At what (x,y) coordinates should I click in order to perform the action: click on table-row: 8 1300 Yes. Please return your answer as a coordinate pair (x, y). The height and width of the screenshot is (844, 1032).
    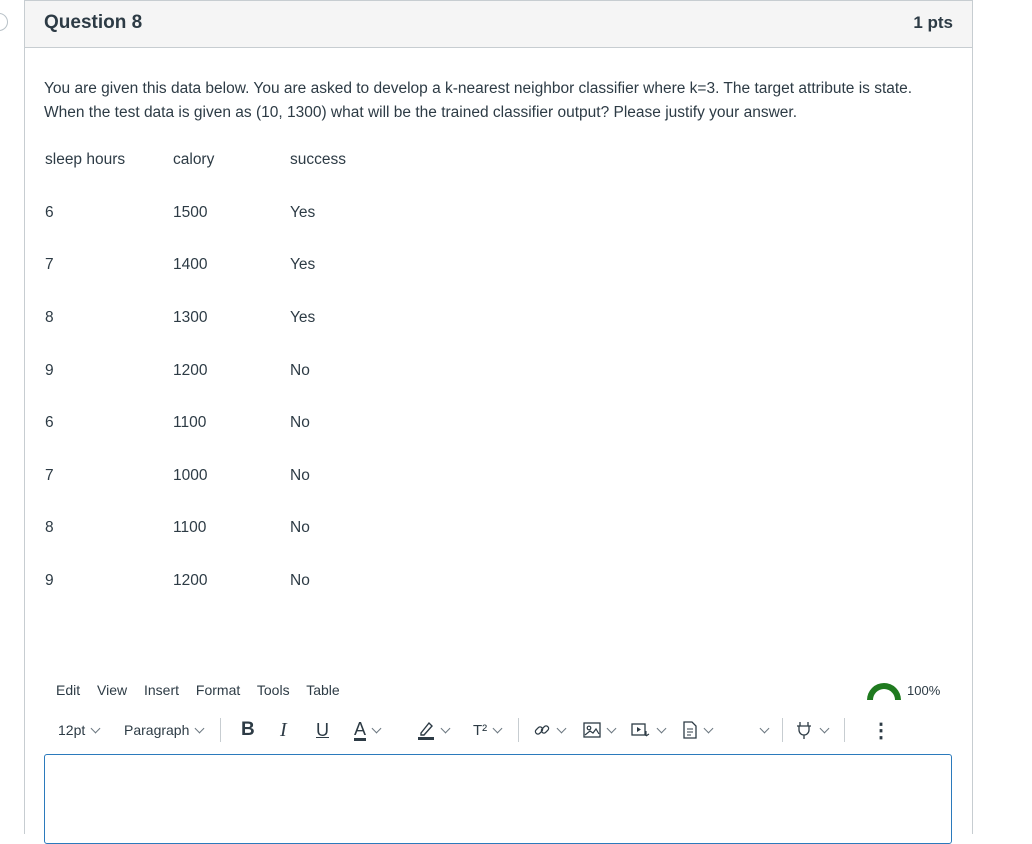
    Looking at the image, I should click on (245, 321).